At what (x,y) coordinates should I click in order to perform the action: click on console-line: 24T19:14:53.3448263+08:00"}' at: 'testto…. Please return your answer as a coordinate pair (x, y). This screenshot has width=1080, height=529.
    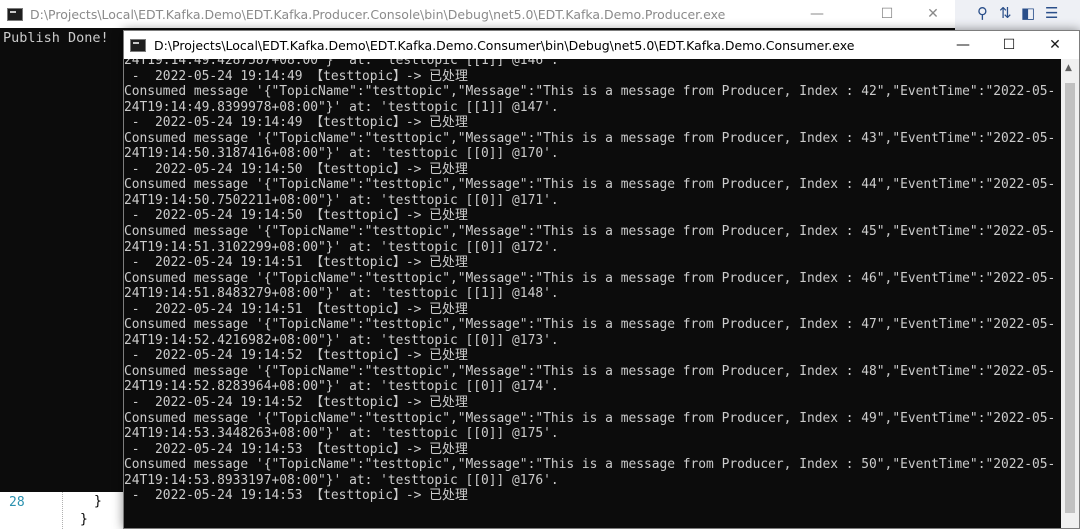
    Looking at the image, I should click on (341, 434).